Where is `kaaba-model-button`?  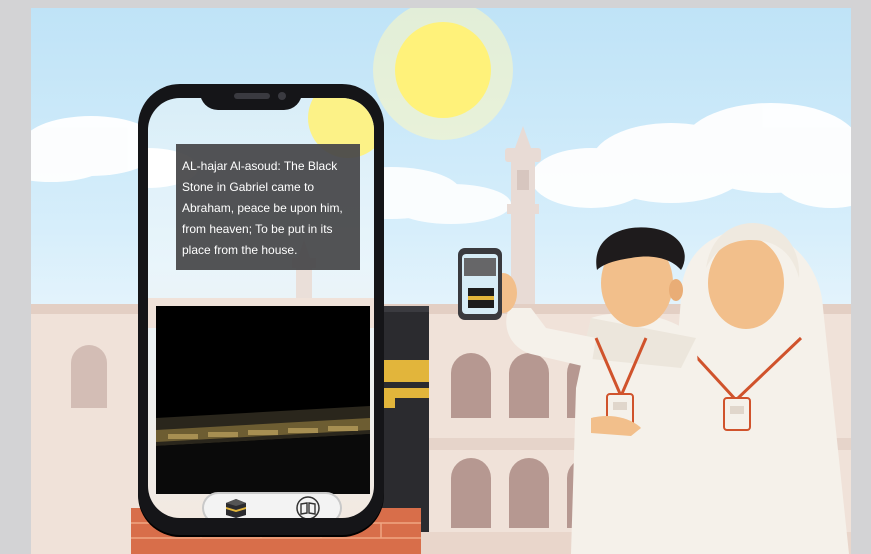
kaaba-model-button is located at coordinates (236, 507).